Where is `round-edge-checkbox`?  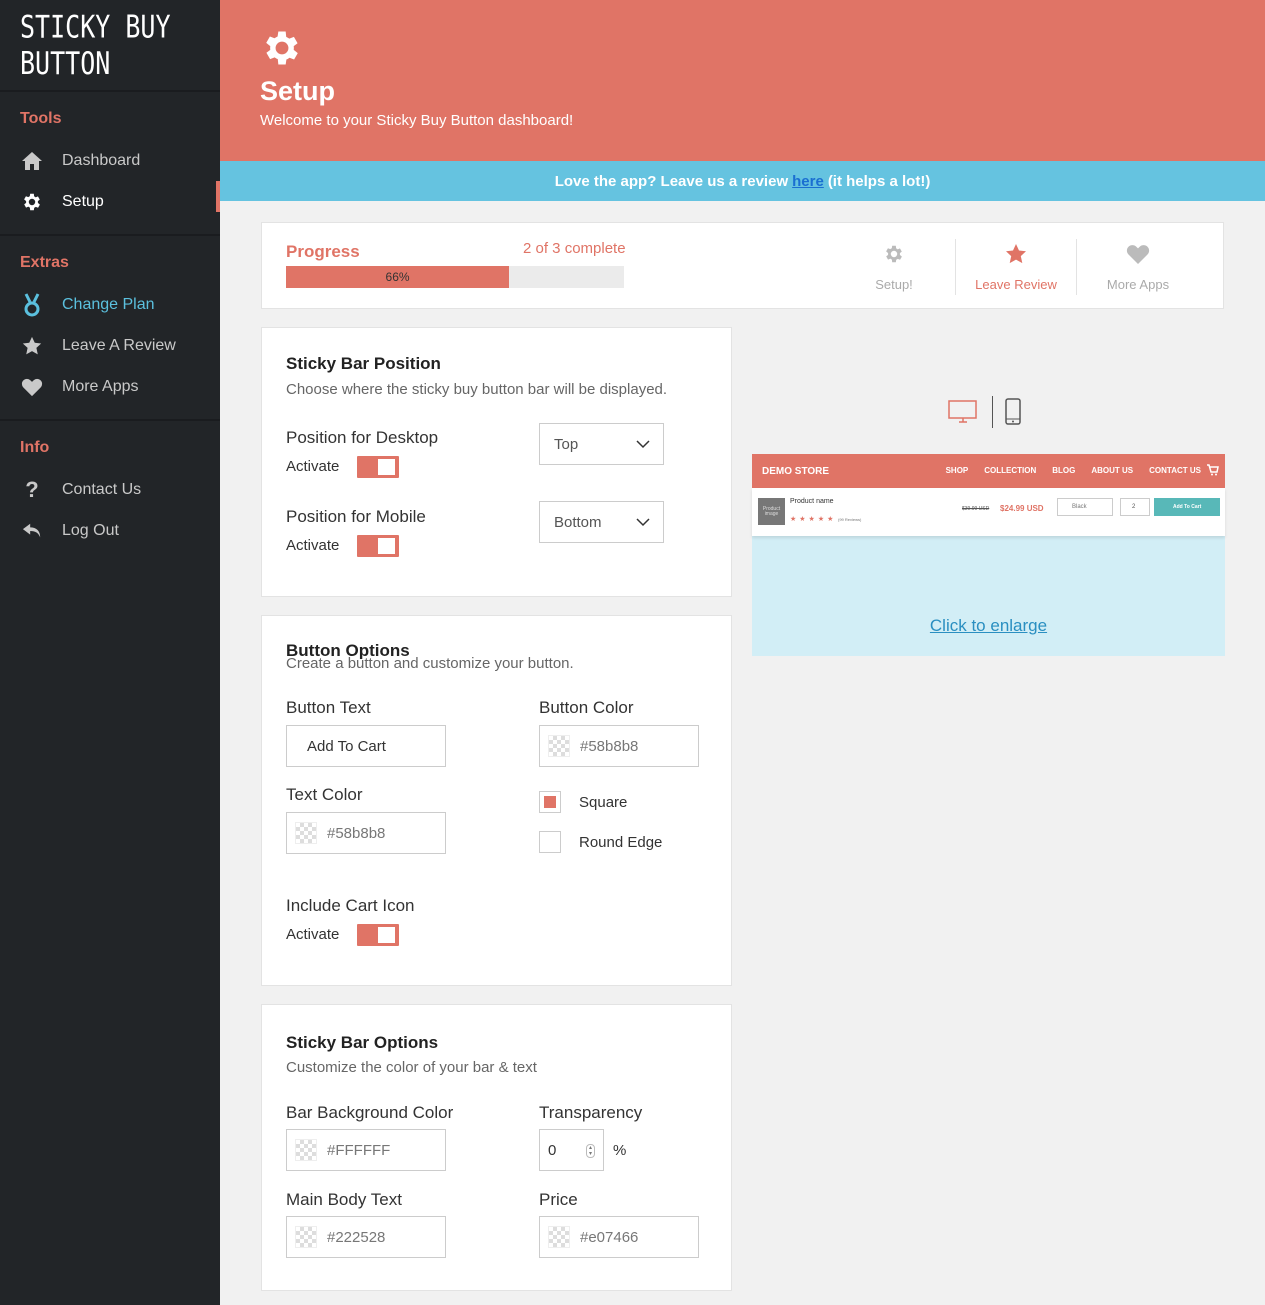
round-edge-checkbox is located at coordinates (550, 842).